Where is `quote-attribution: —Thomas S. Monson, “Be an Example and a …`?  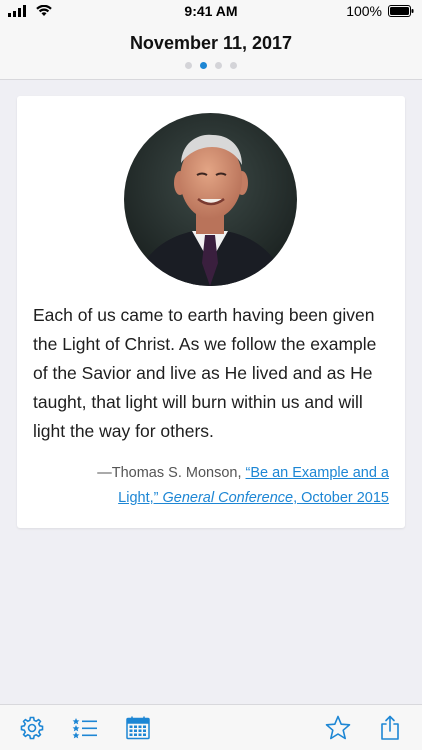 quote-attribution: —Thomas S. Monson, “Be an Example and a … is located at coordinates (229, 486).